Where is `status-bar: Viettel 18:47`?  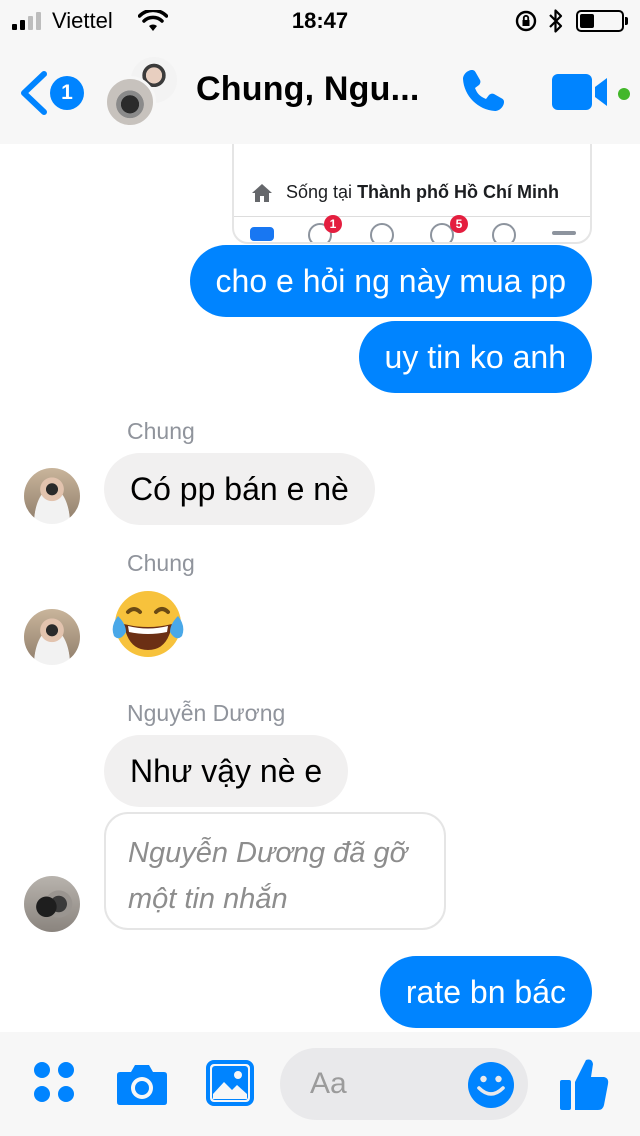 status-bar: Viettel 18:47 is located at coordinates (320, 20).